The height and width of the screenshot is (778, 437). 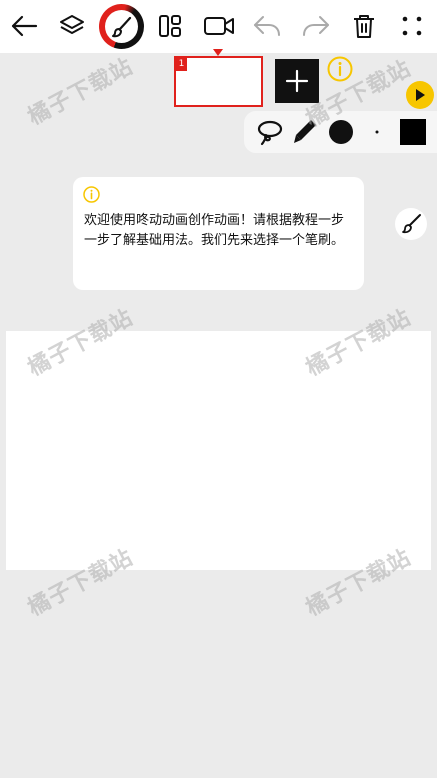 I want to click on undo-icon, so click(x=267, y=26).